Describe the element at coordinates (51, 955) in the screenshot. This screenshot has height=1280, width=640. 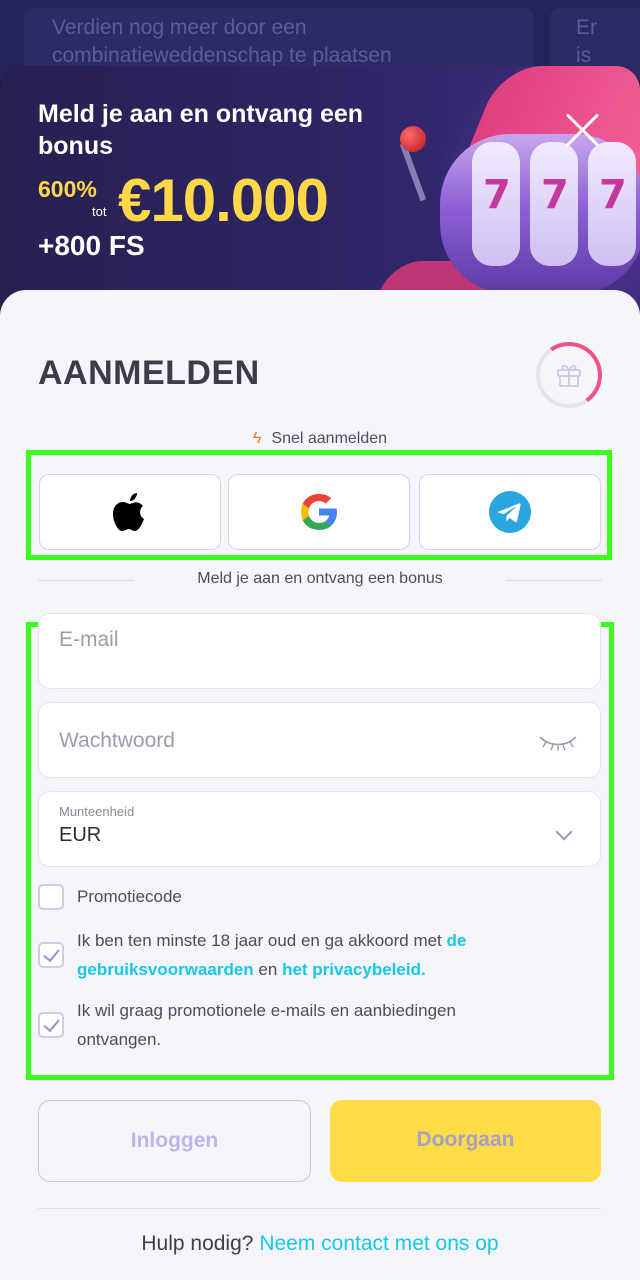
I see `terms-checkbox` at that location.